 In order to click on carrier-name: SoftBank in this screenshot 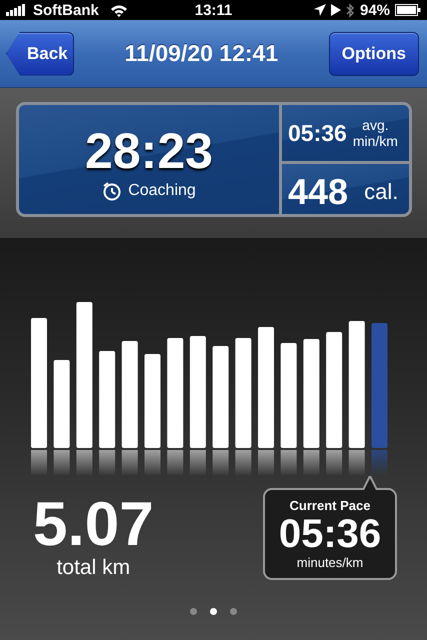, I will do `click(66, 10)`.